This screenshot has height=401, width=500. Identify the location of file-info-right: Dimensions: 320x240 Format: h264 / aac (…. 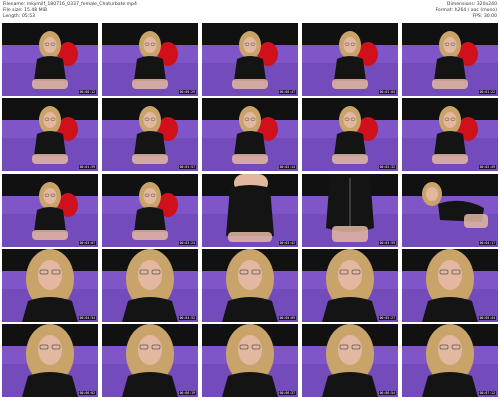
(466, 11).